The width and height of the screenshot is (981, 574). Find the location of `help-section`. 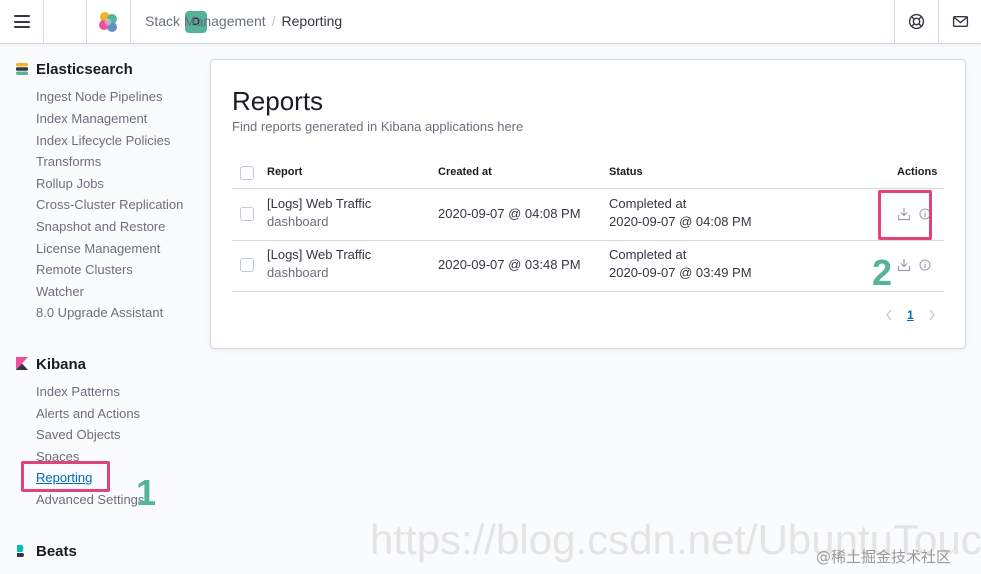

help-section is located at coordinates (916, 21).